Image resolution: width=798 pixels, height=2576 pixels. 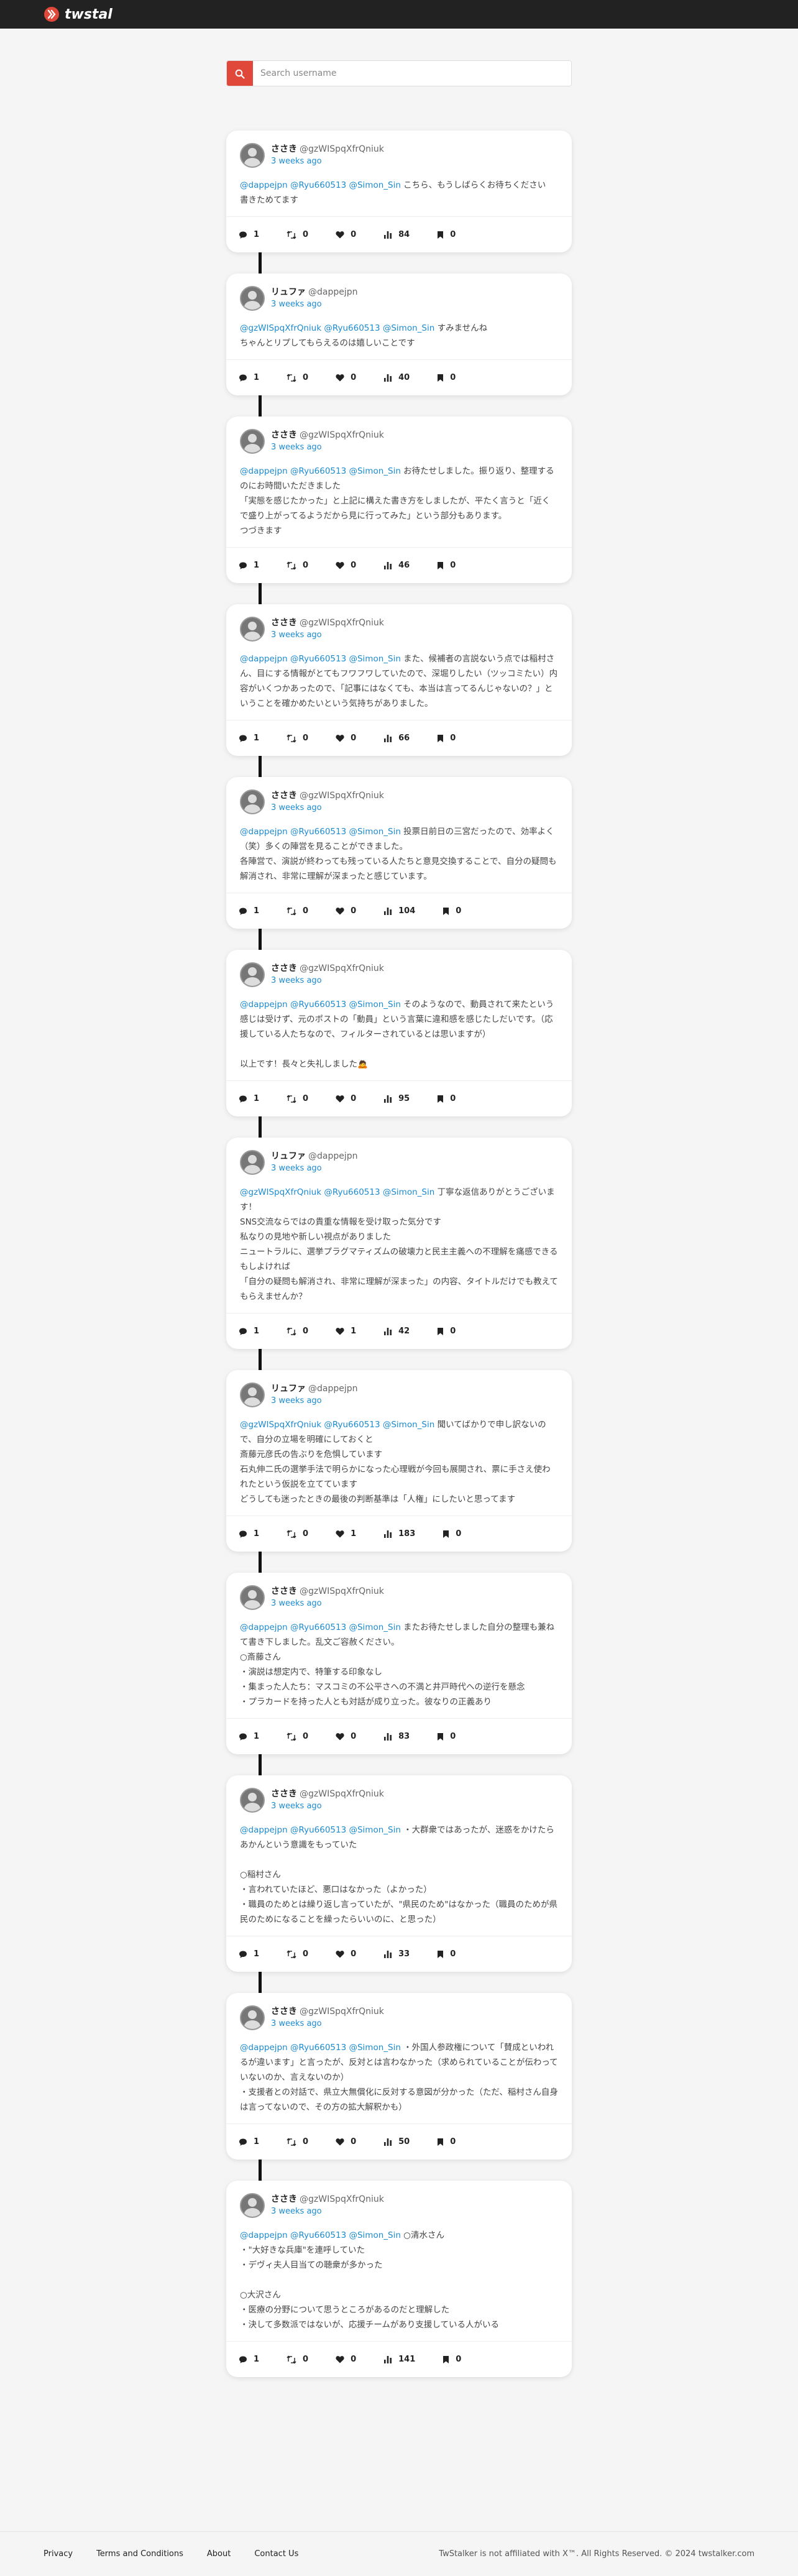 What do you see at coordinates (399, 911) in the screenshot?
I see `views-button: 104` at bounding box center [399, 911].